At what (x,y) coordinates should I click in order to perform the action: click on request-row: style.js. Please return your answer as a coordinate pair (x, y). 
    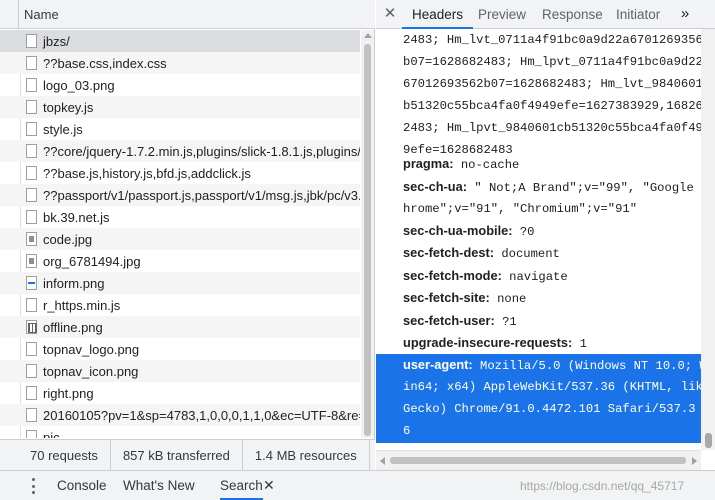
    Looking at the image, I should click on (180, 129).